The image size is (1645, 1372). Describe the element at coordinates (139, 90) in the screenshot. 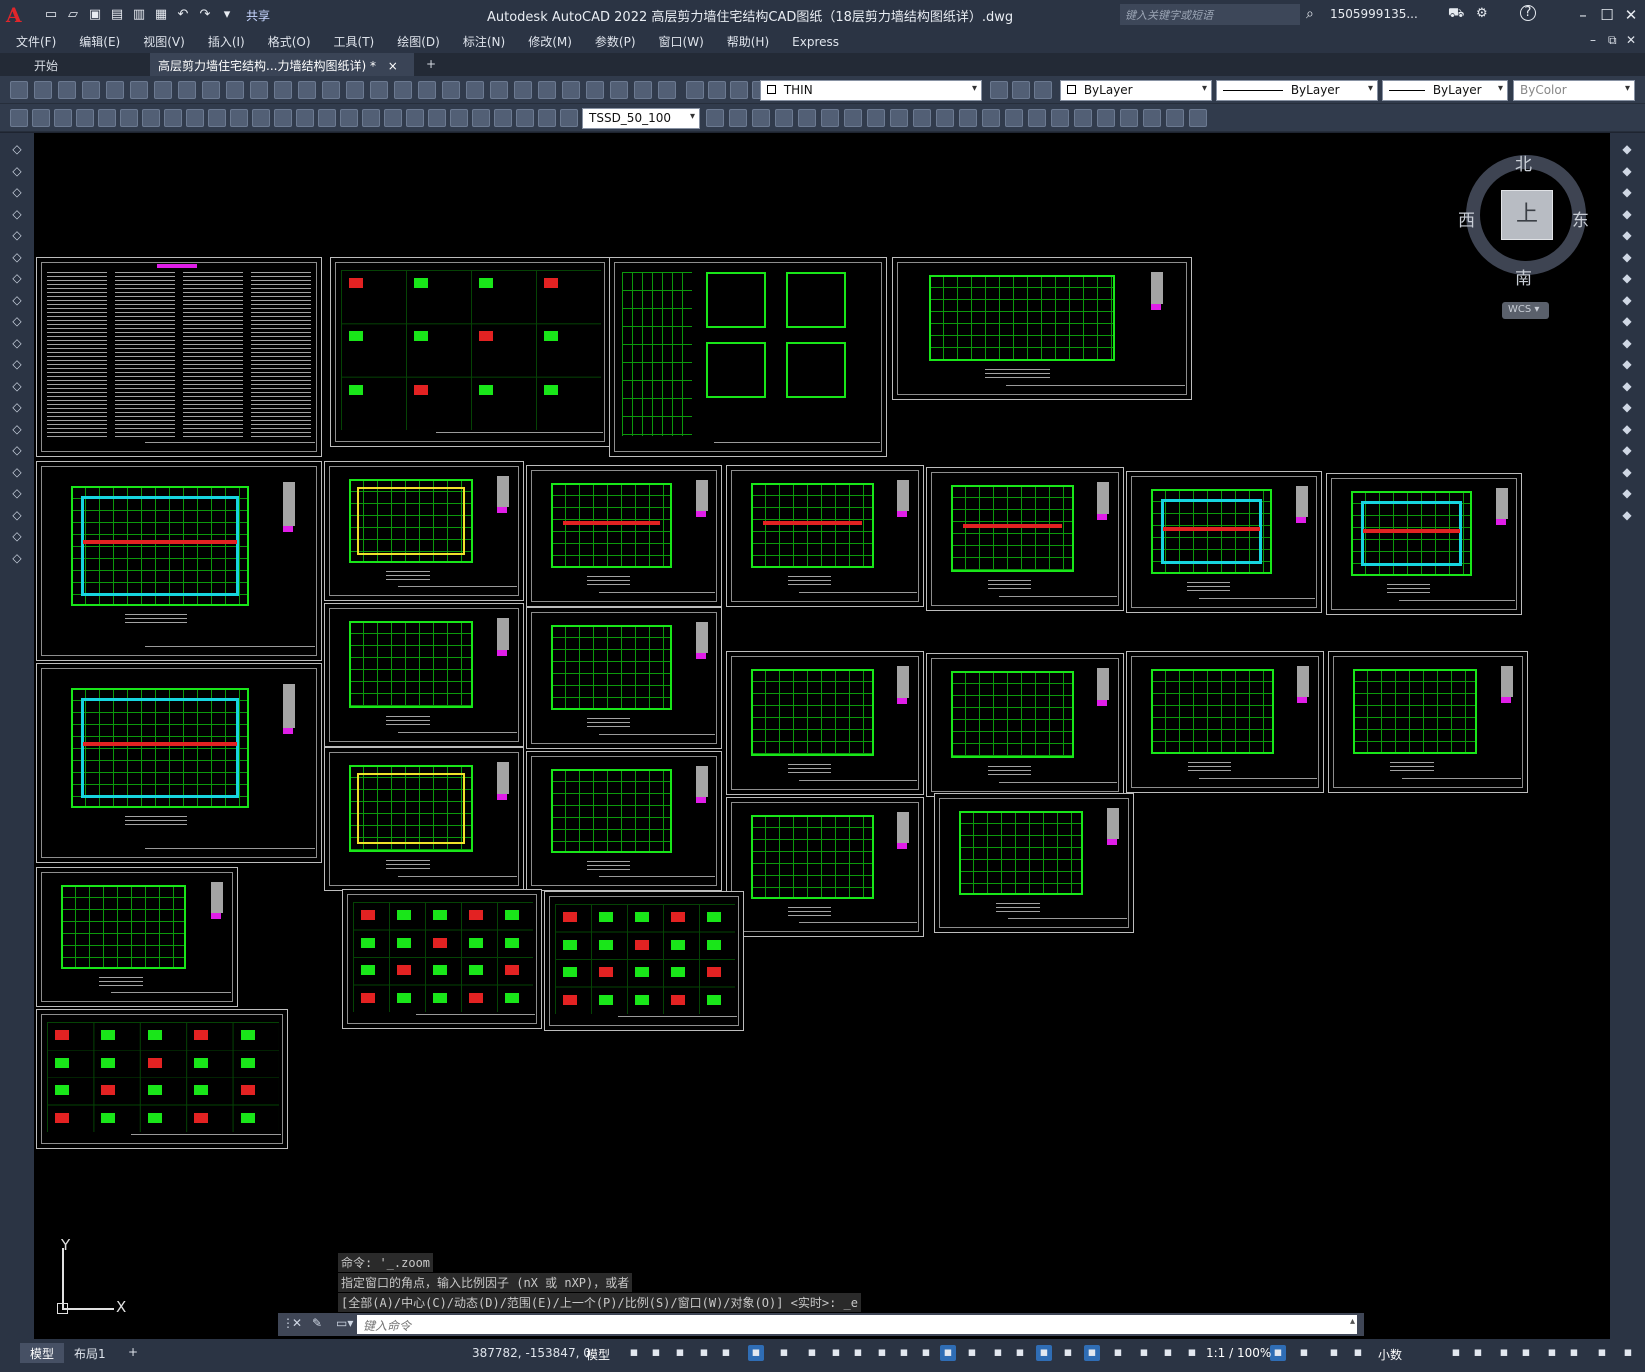

I see `publish-icon` at that location.